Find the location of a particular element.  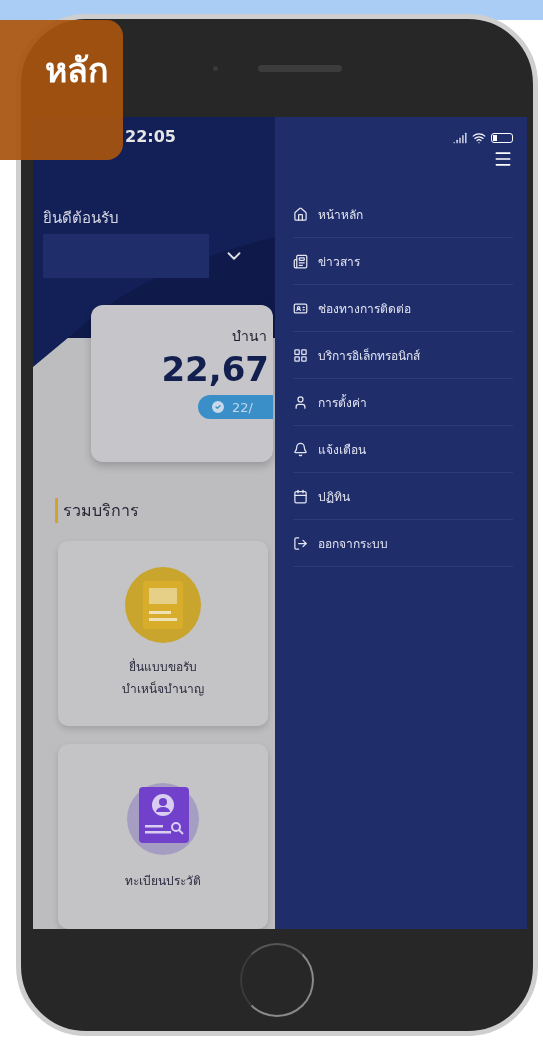

menu-item: การตั้งค่า is located at coordinates (403, 402).